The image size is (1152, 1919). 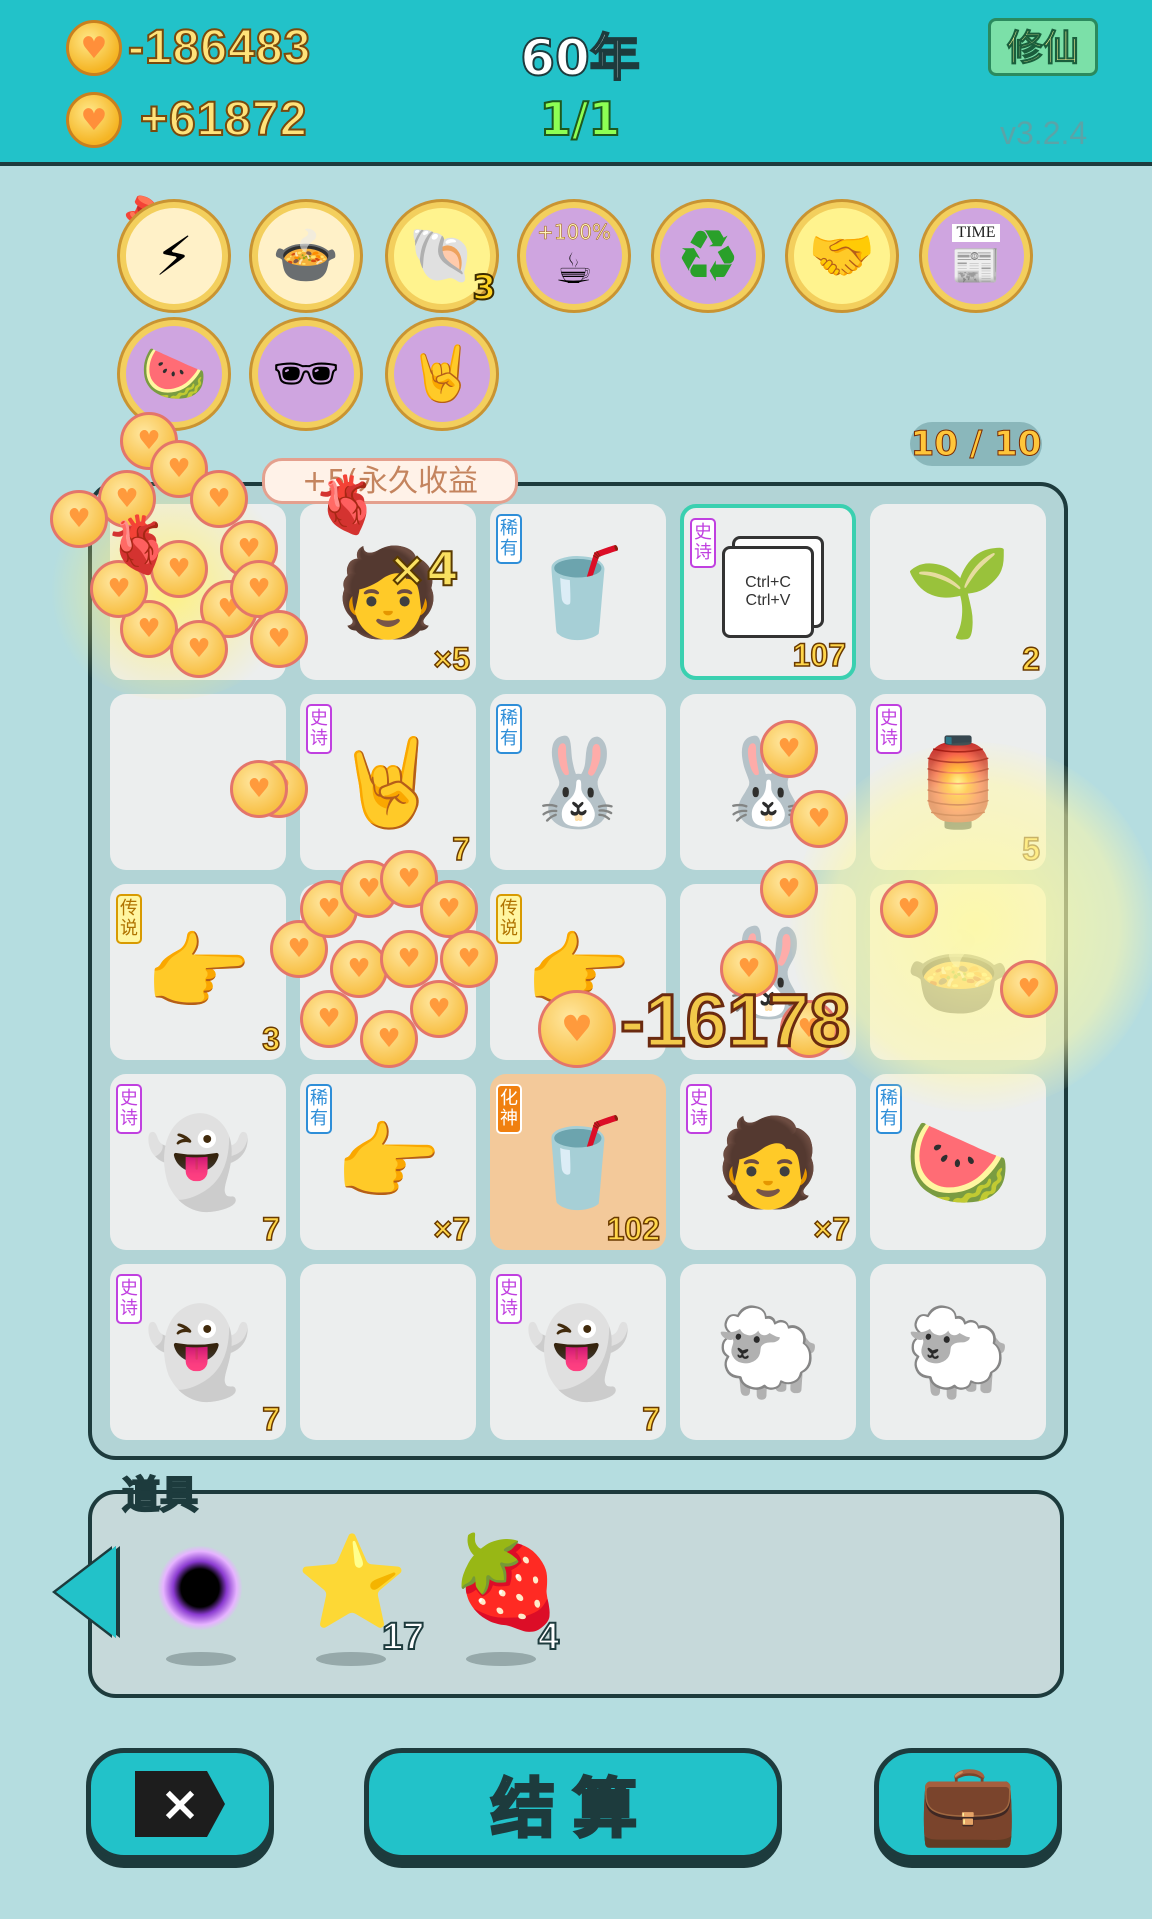 I want to click on relic-rock-hand: 🤘, so click(x=442, y=374).